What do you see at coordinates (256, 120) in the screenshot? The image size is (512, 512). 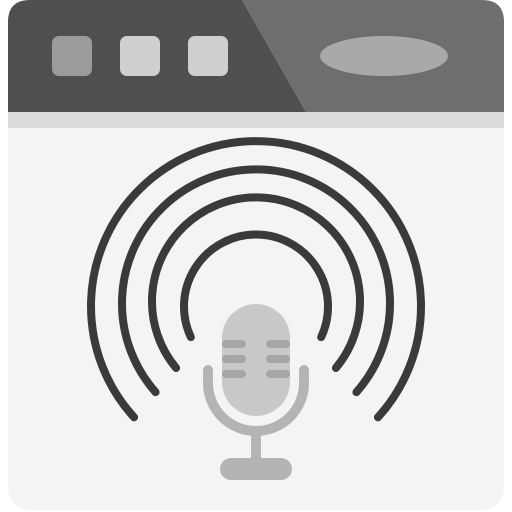 I see `titlebar-divider` at bounding box center [256, 120].